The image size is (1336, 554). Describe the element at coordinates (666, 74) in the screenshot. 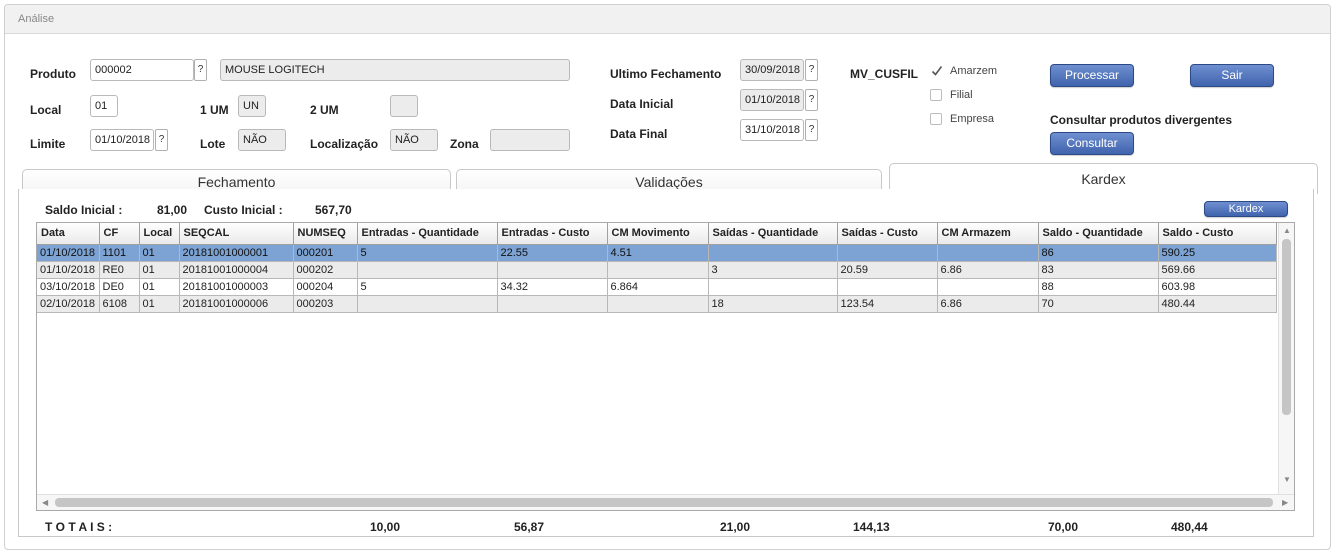

I see `ultimo-fechamento-label: Ultimo Fechamento` at that location.